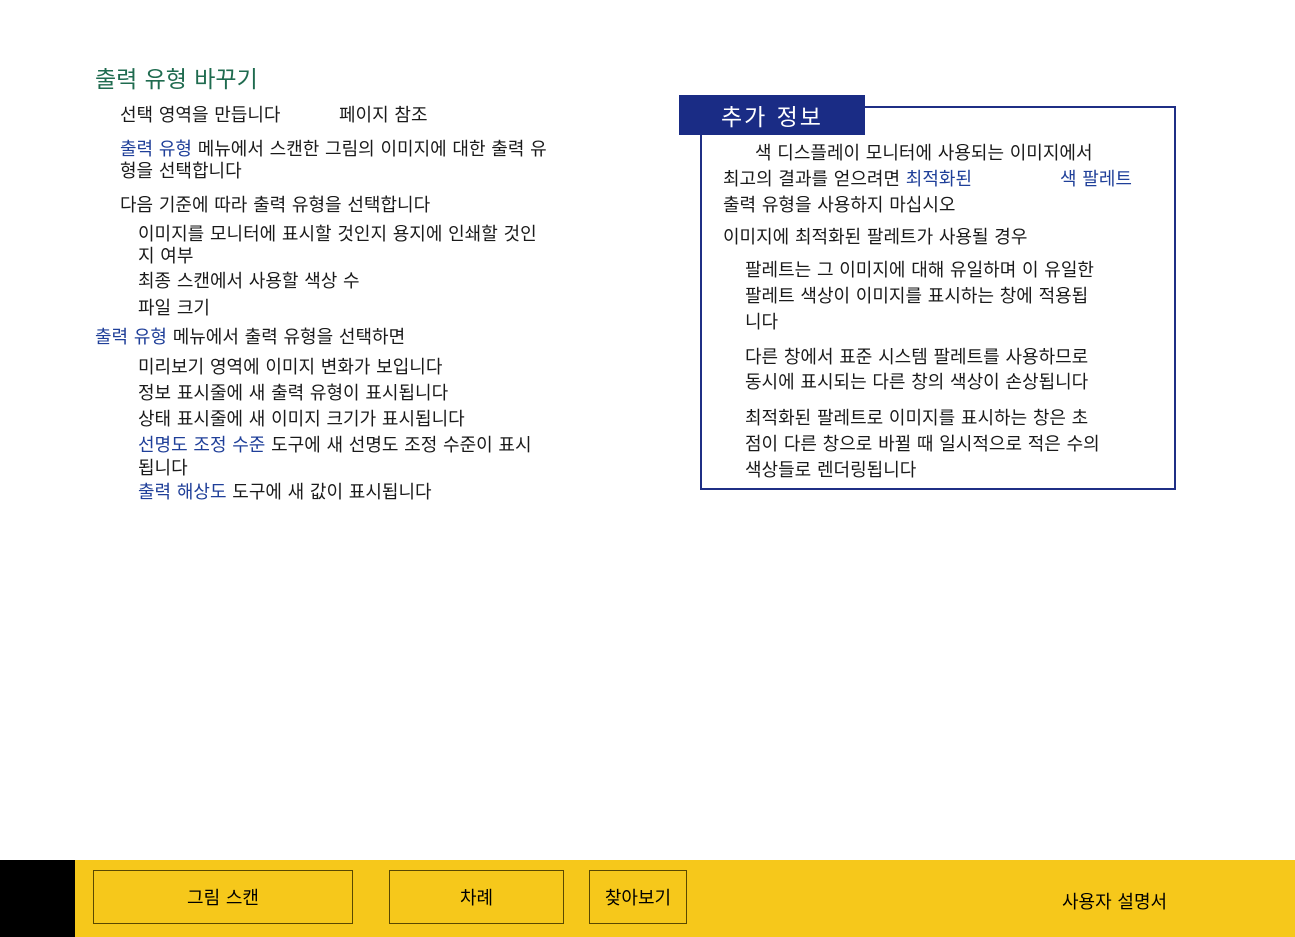 The height and width of the screenshot is (937, 1295). I want to click on page-title: 출력 유형 바꾸기, so click(176, 80).